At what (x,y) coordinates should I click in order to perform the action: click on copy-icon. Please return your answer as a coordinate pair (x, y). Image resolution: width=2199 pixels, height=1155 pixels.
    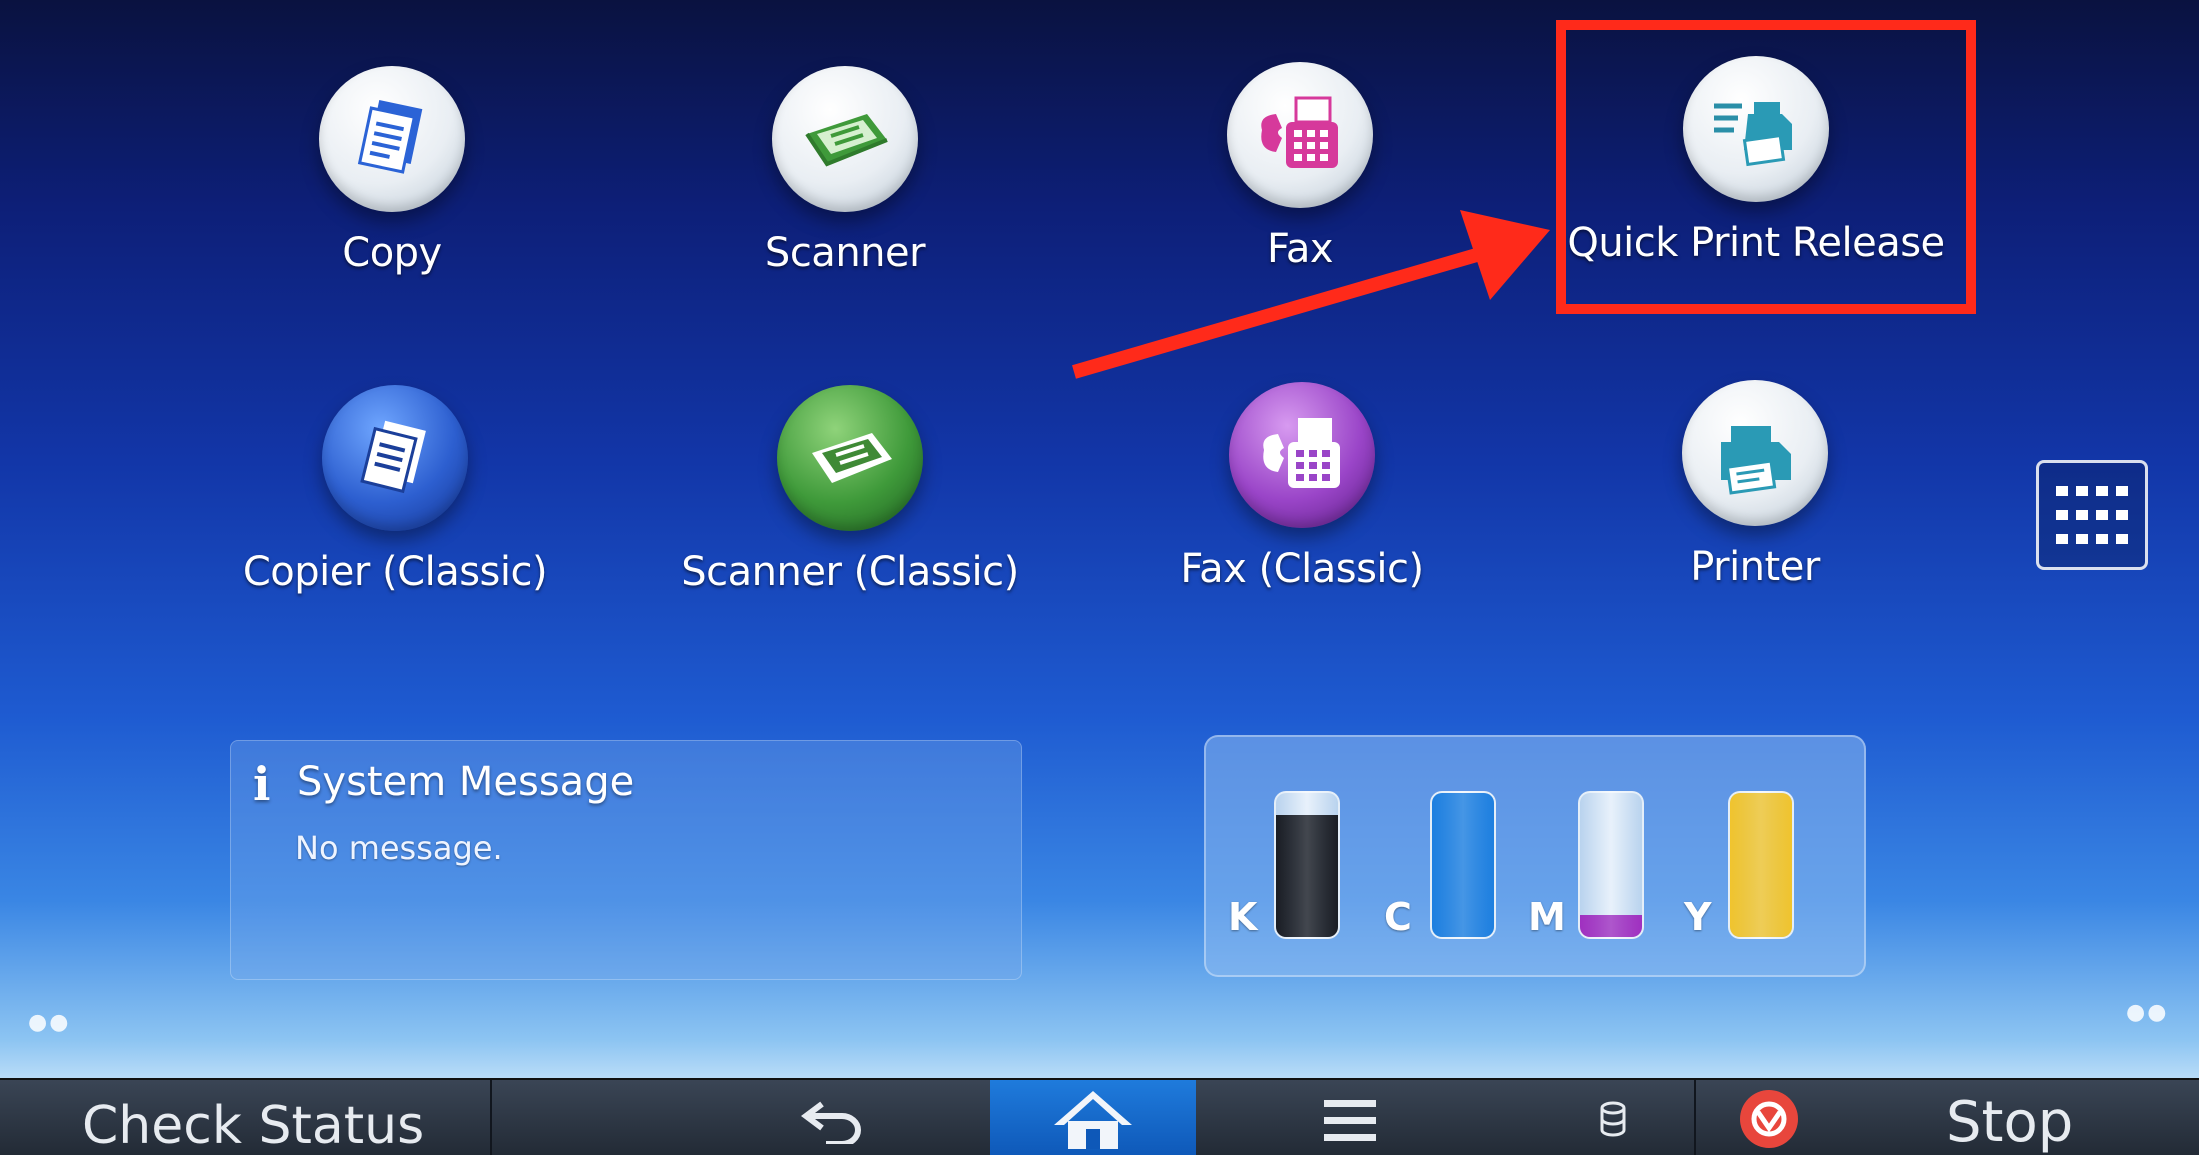
    Looking at the image, I should click on (392, 144).